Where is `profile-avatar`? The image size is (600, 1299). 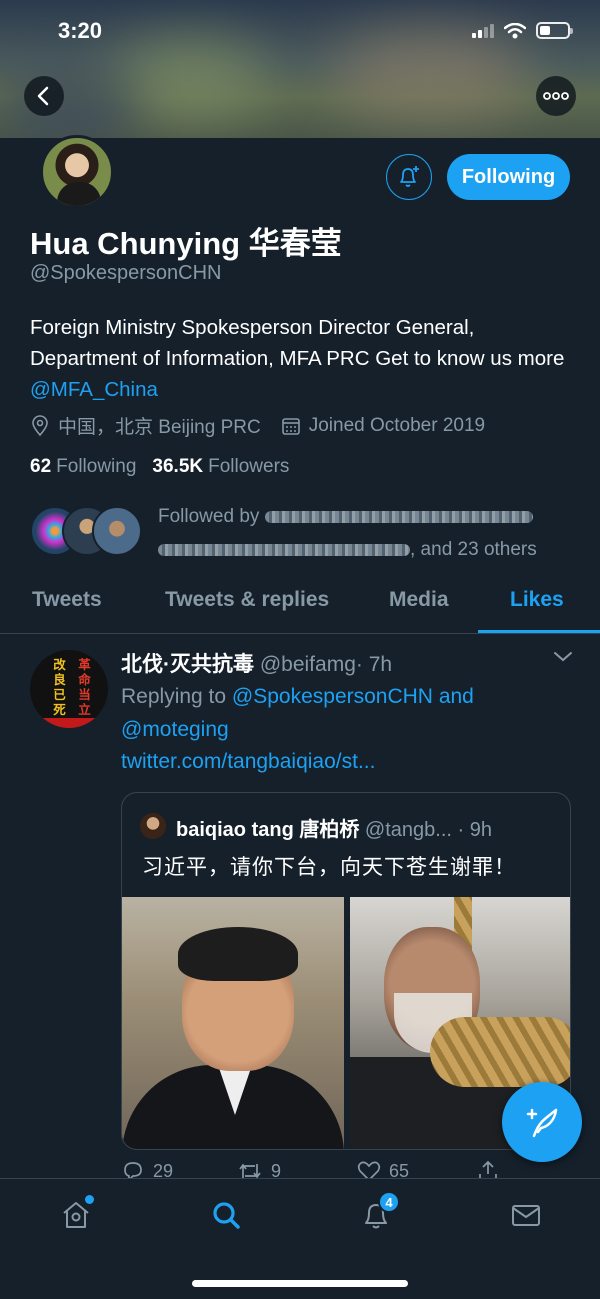 profile-avatar is located at coordinates (77, 172).